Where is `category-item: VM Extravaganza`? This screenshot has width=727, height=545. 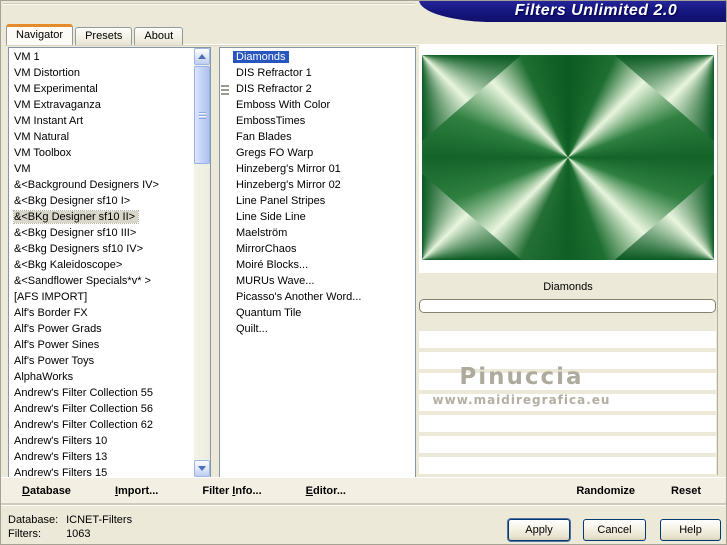 category-item: VM Extravaganza is located at coordinates (101, 105).